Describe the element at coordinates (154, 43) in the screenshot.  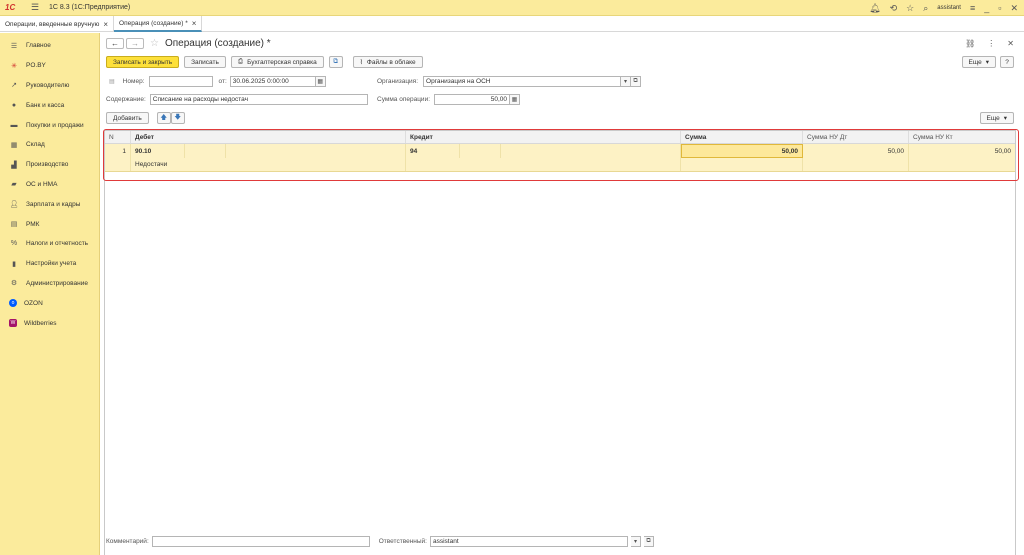
I see `favorite-star-icon: ☆` at that location.